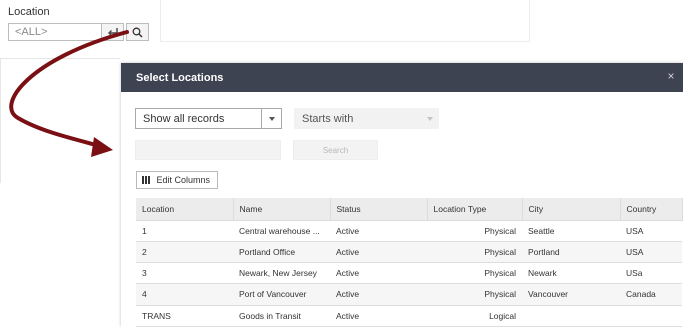 This screenshot has height=327, width=683. What do you see at coordinates (185, 209) in the screenshot?
I see `column-header-location: Location` at bounding box center [185, 209].